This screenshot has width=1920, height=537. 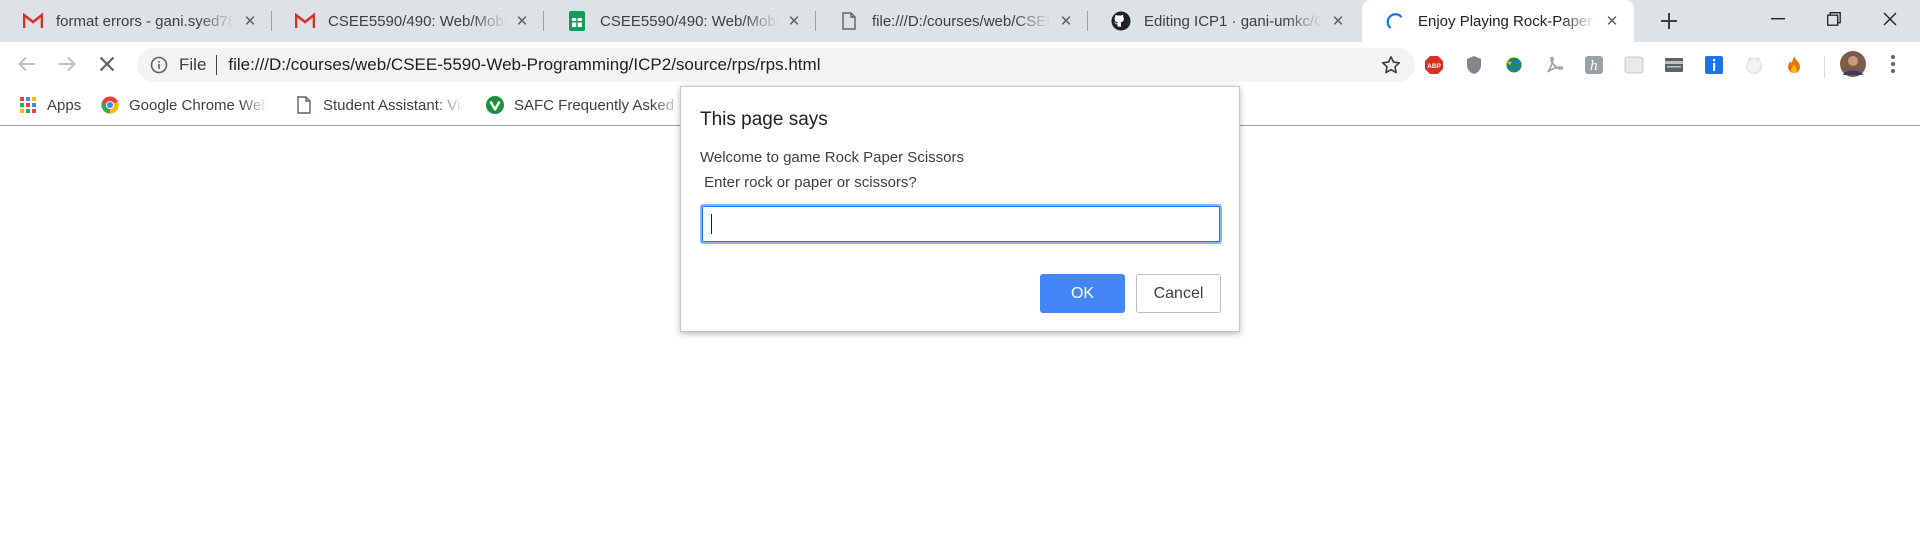 What do you see at coordinates (1674, 65) in the screenshot?
I see `card-icon` at bounding box center [1674, 65].